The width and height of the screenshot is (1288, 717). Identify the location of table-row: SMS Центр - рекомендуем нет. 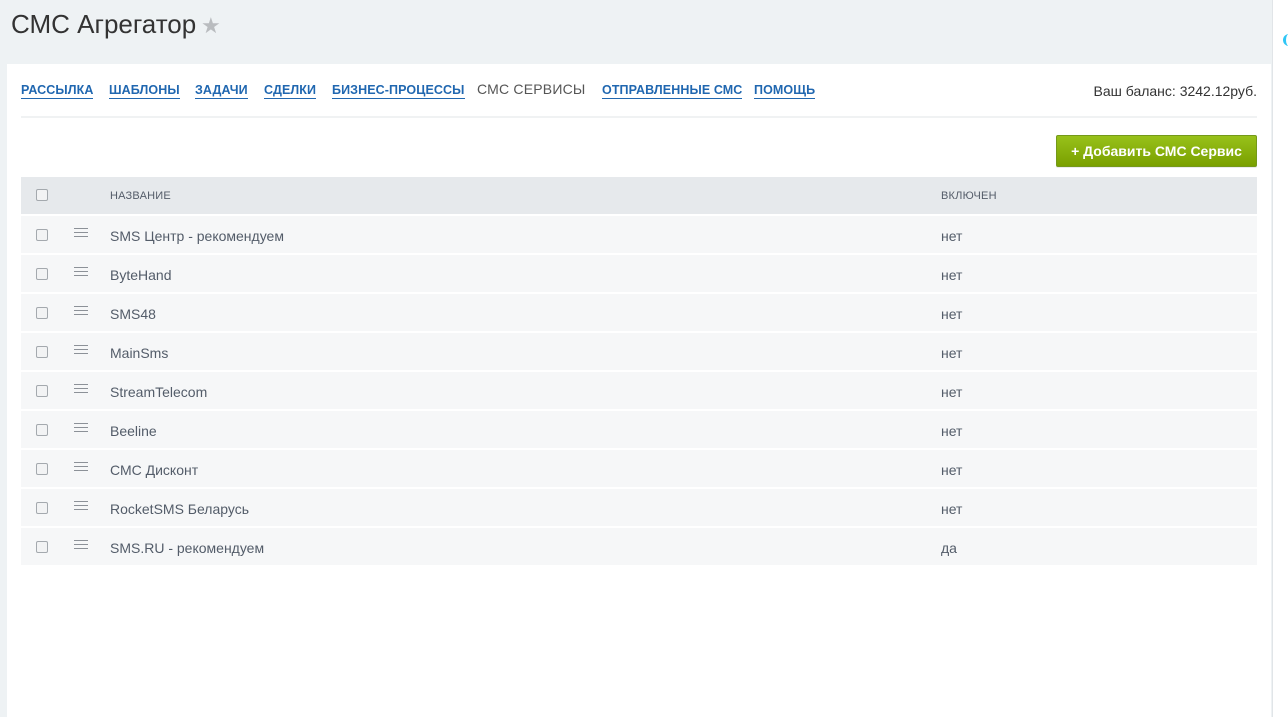
(639, 233).